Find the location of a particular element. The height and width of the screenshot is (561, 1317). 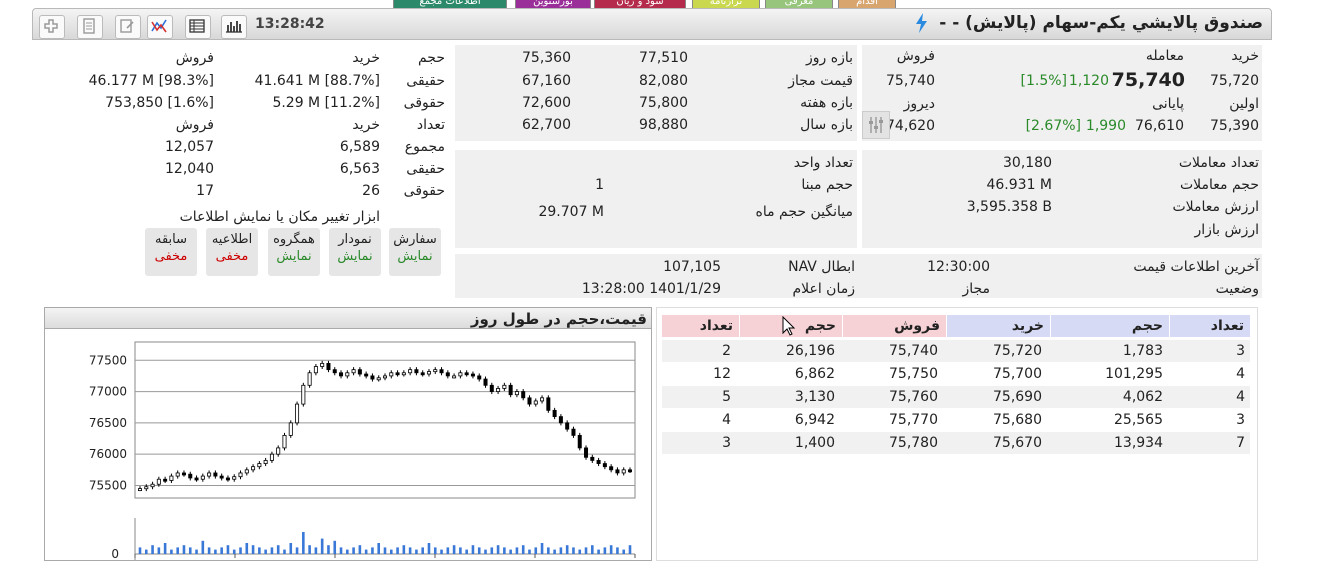

toggle-button-0: سفارش نمایش is located at coordinates (415, 252).